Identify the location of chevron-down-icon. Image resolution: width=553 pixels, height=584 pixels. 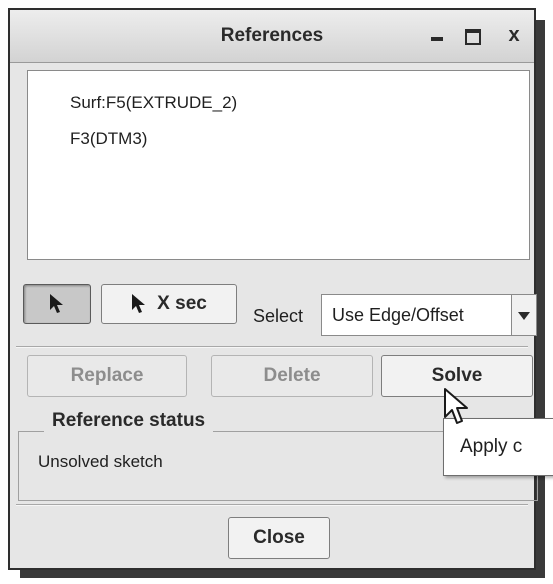
(523, 315).